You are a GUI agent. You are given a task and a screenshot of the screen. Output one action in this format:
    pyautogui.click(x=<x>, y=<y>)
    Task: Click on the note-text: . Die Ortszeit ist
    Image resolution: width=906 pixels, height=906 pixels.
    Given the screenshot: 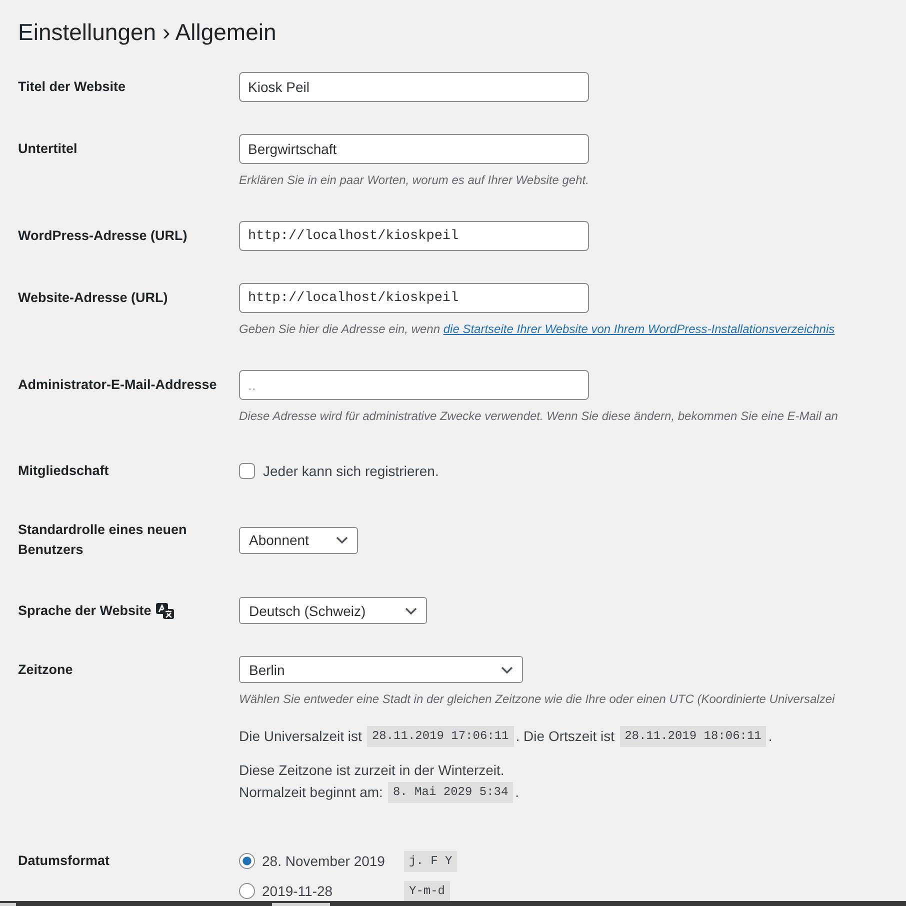 What is the action you would take?
    pyautogui.click(x=565, y=736)
    